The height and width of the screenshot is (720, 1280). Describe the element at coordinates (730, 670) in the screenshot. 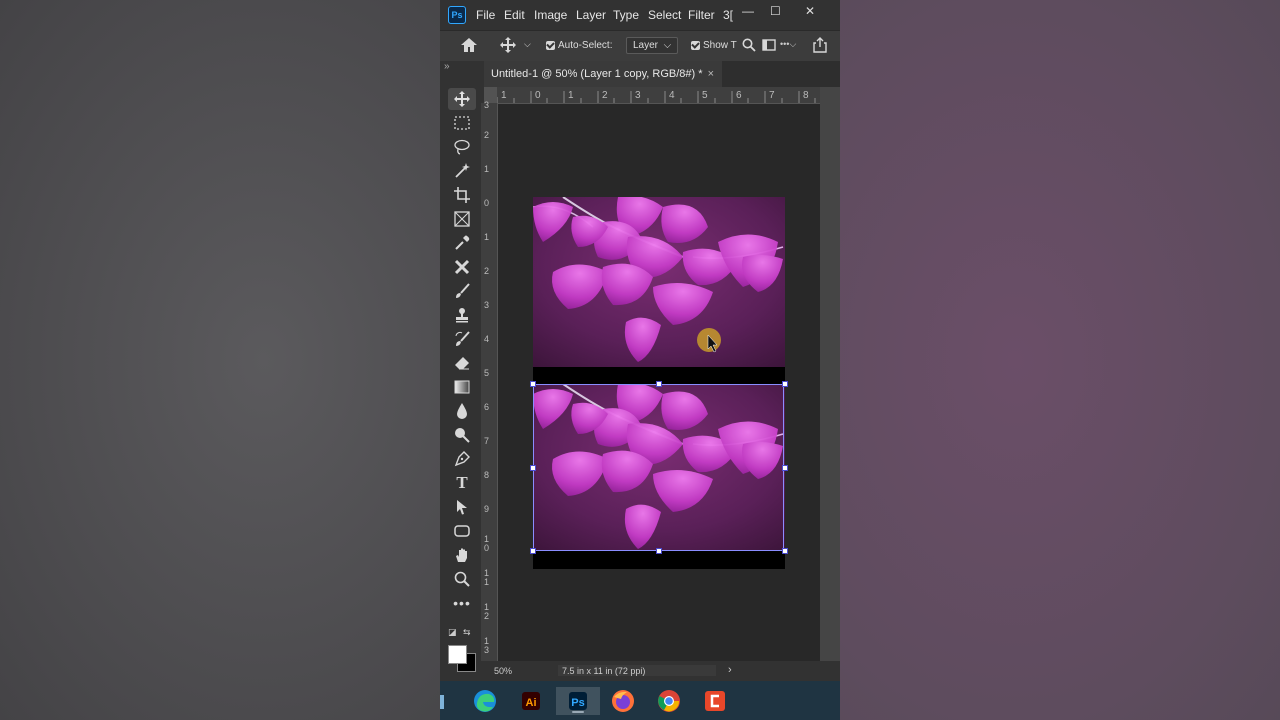

I see `status-arrow-icon: ›` at that location.